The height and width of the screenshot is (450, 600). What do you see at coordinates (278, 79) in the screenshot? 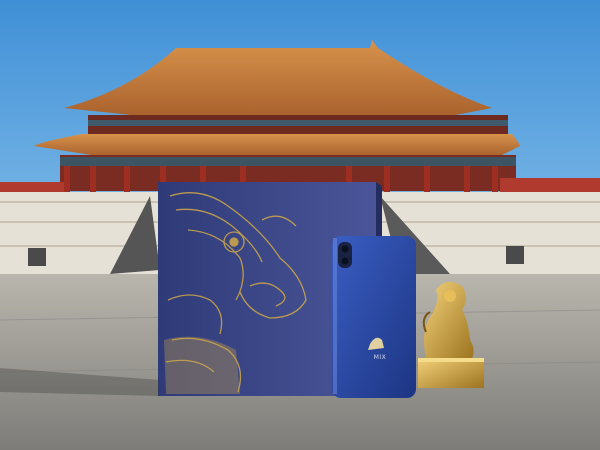
I see `upper-roof` at bounding box center [278, 79].